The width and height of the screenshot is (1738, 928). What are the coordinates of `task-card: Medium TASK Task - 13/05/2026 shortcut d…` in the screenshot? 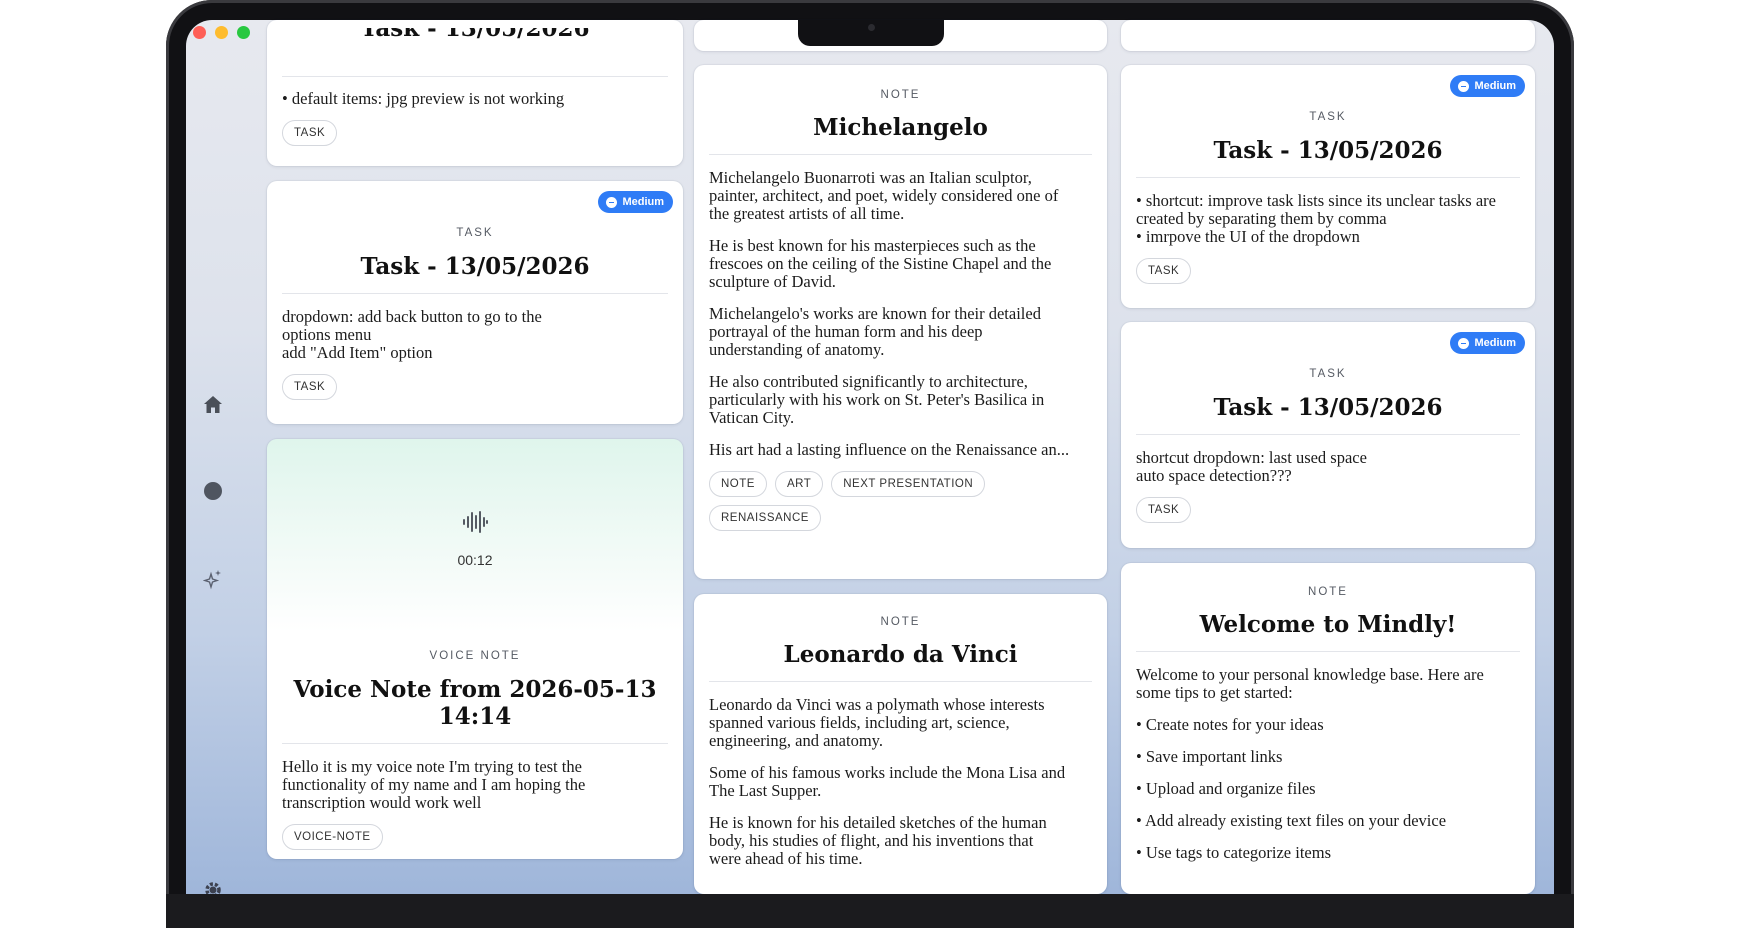 It's located at (1328, 435).